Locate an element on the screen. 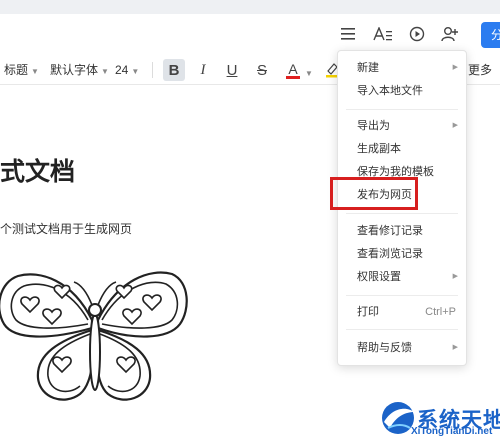 This screenshot has height=440, width=500. menu-item-label: 查看浏览记录 is located at coordinates (390, 254).